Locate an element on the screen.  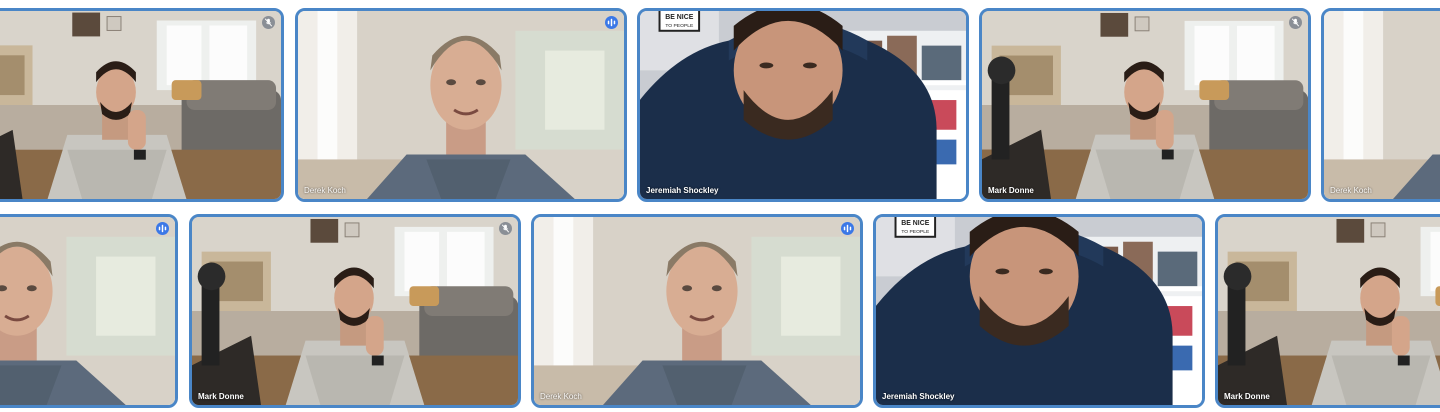
video-tile-mark-donne is located at coordinates (142, 105).